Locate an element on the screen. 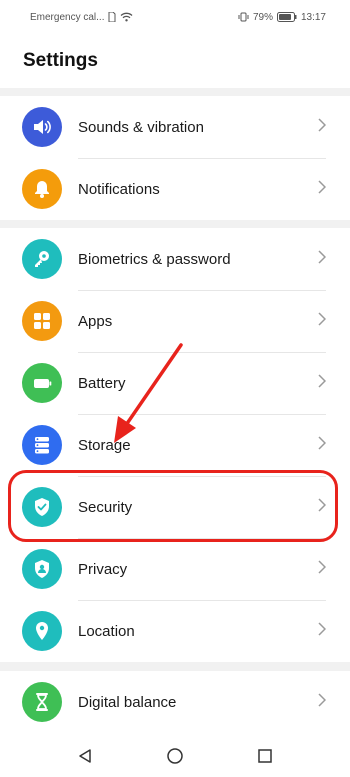  back-icon is located at coordinates (85, 756).